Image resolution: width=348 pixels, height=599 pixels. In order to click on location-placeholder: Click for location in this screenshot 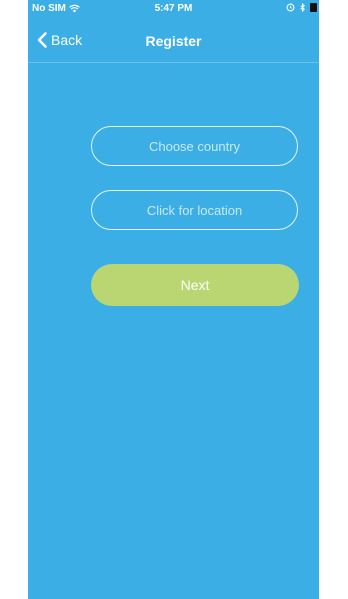, I will do `click(194, 210)`.